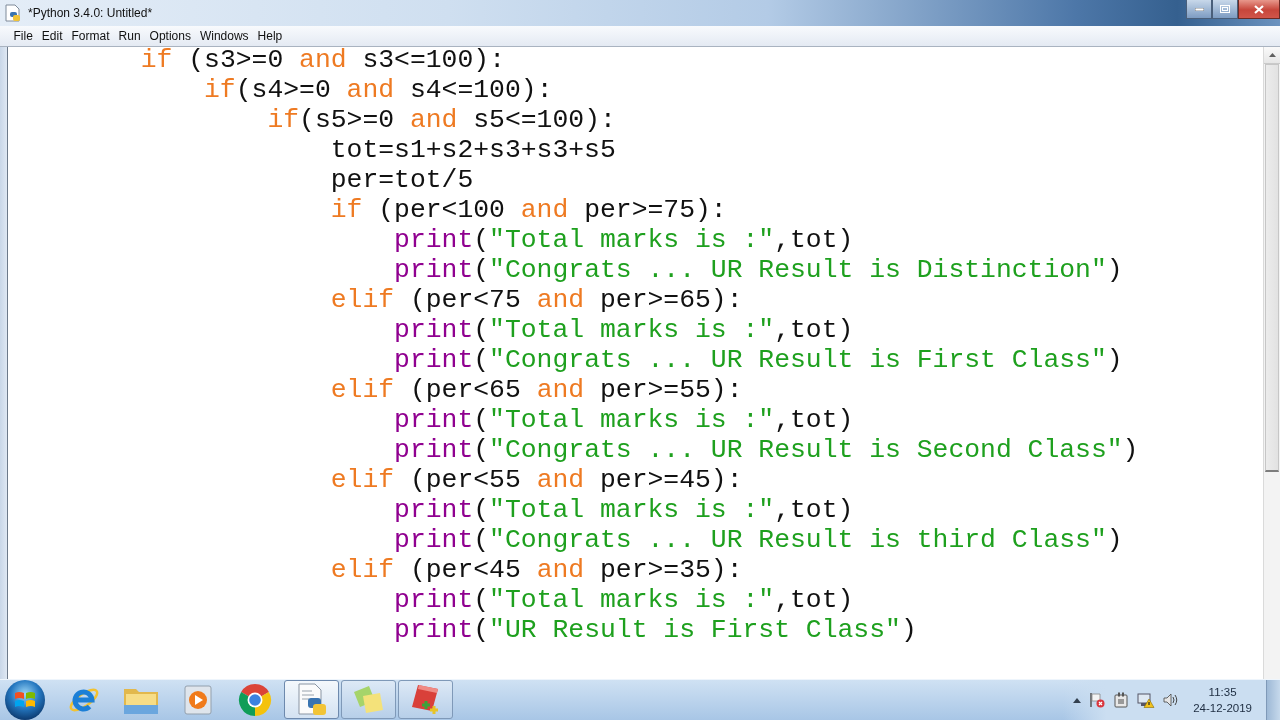  What do you see at coordinates (1222, 708) in the screenshot?
I see `clock-date: 24-12-2019` at bounding box center [1222, 708].